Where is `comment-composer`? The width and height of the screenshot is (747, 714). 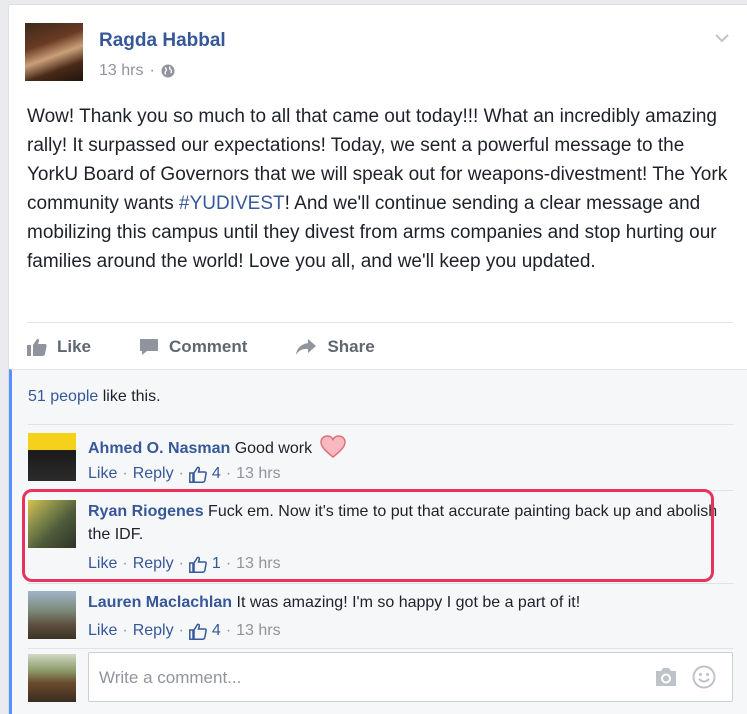
comment-composer is located at coordinates (380, 679).